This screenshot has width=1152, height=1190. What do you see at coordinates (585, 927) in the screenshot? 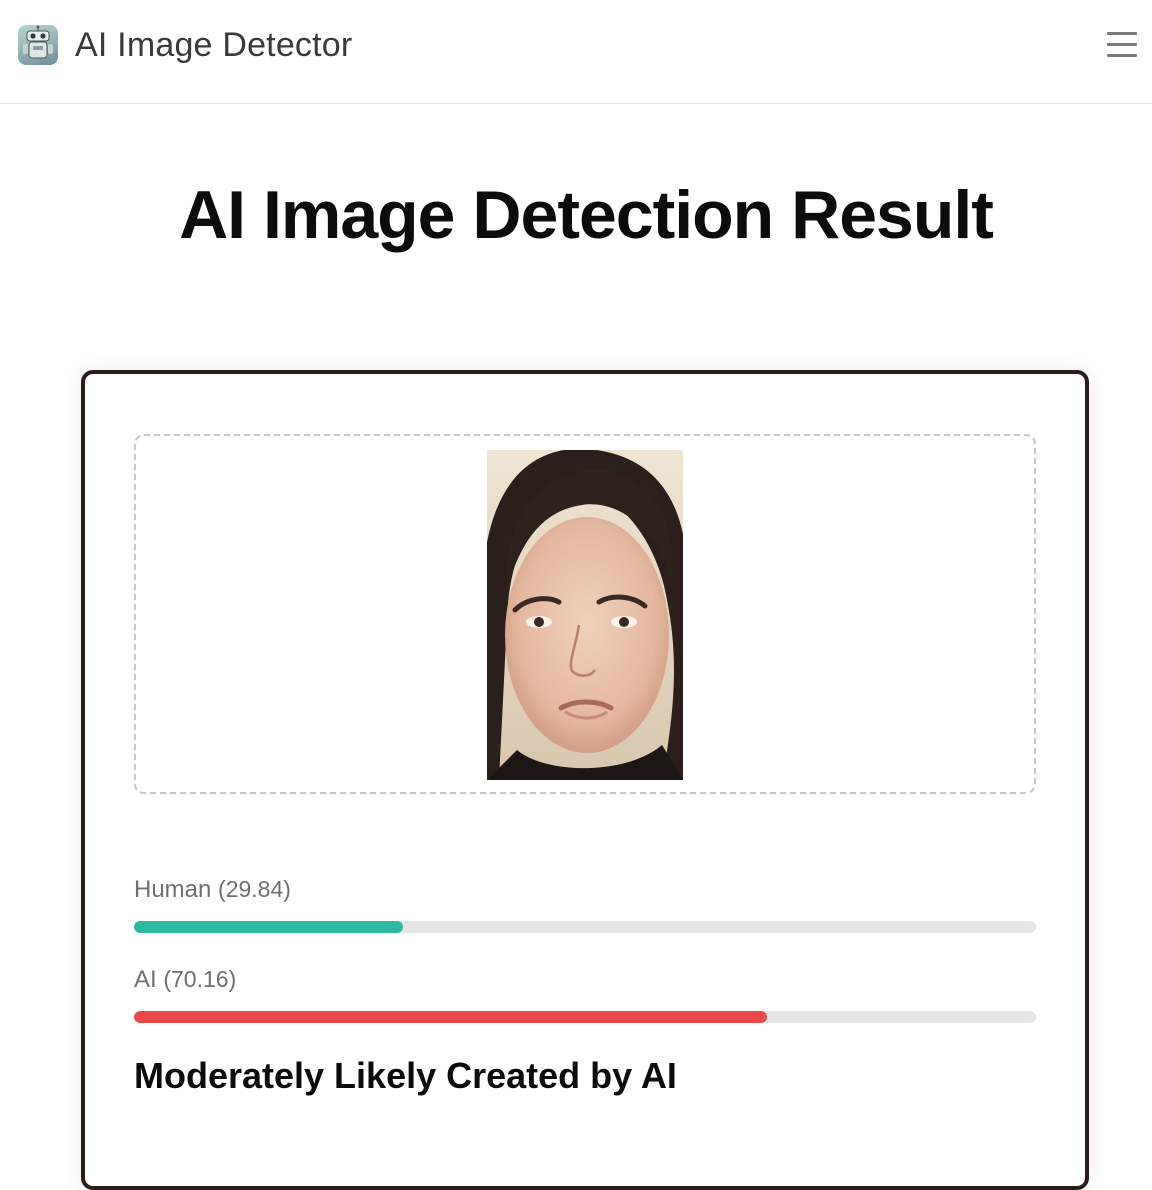
I see `human-probability-bar` at bounding box center [585, 927].